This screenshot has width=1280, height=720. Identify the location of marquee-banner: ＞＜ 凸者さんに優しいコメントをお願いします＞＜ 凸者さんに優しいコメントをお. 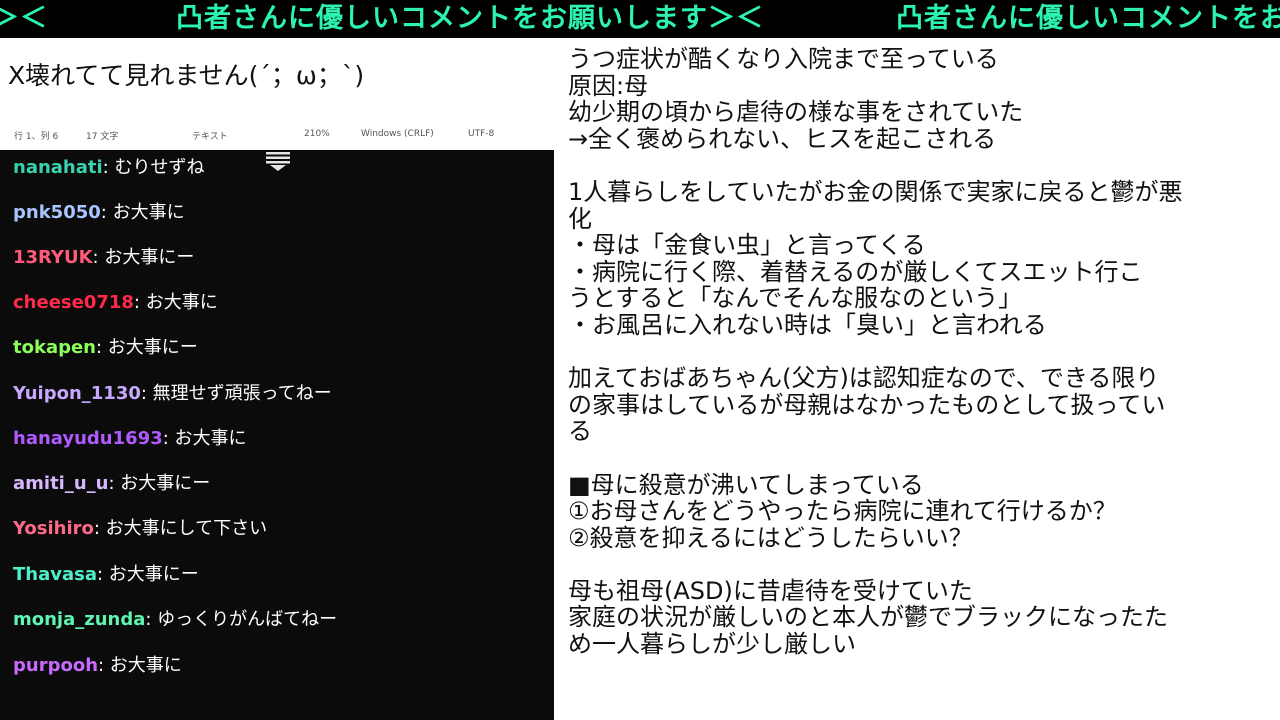
(640, 19).